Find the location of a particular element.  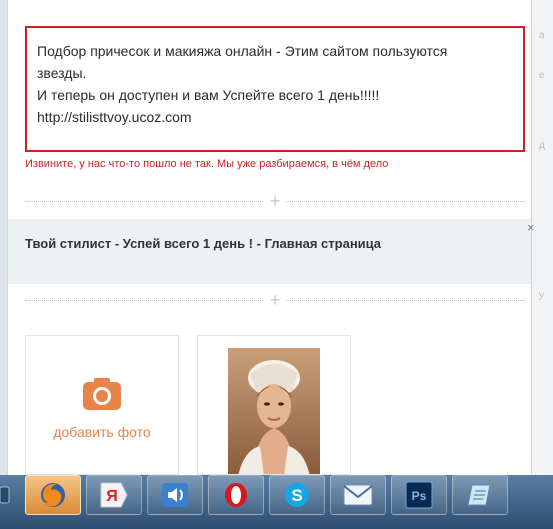

background-page-strip: а е д у is located at coordinates (541, 237).